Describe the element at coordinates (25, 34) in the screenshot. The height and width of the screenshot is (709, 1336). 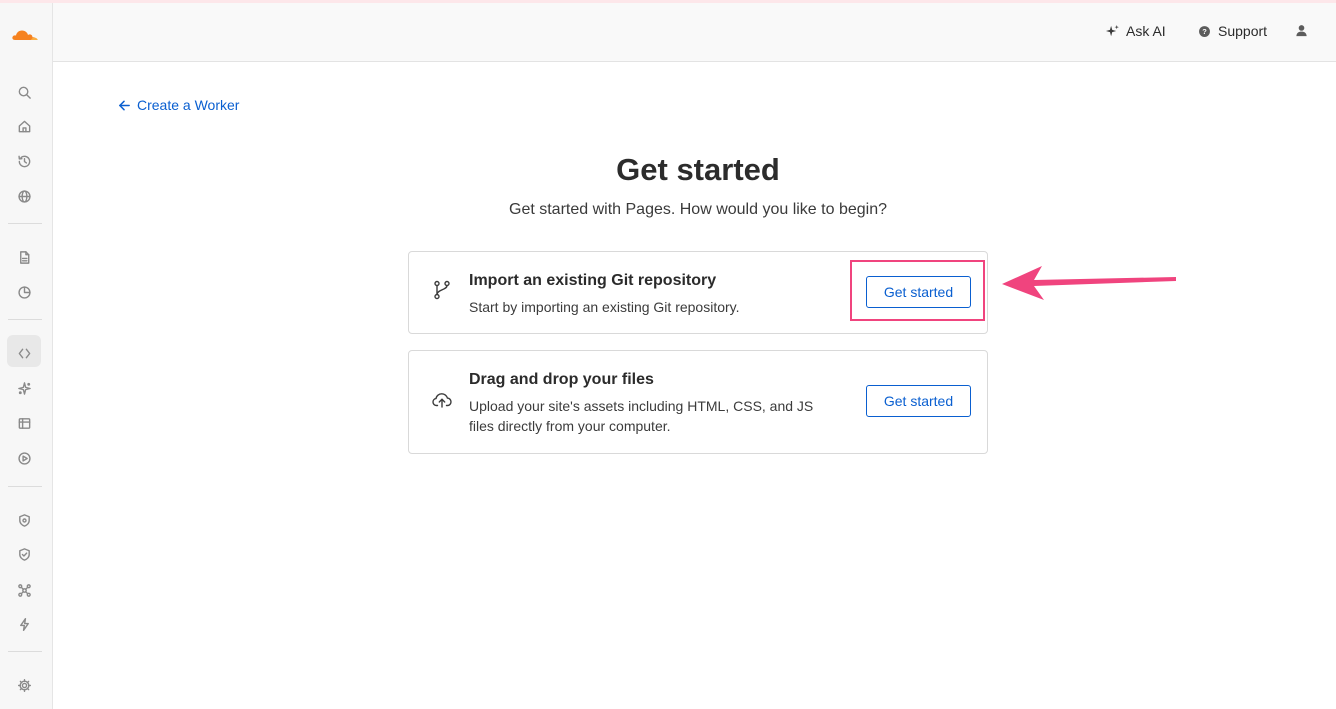
I see `cloudflare-logo` at that location.